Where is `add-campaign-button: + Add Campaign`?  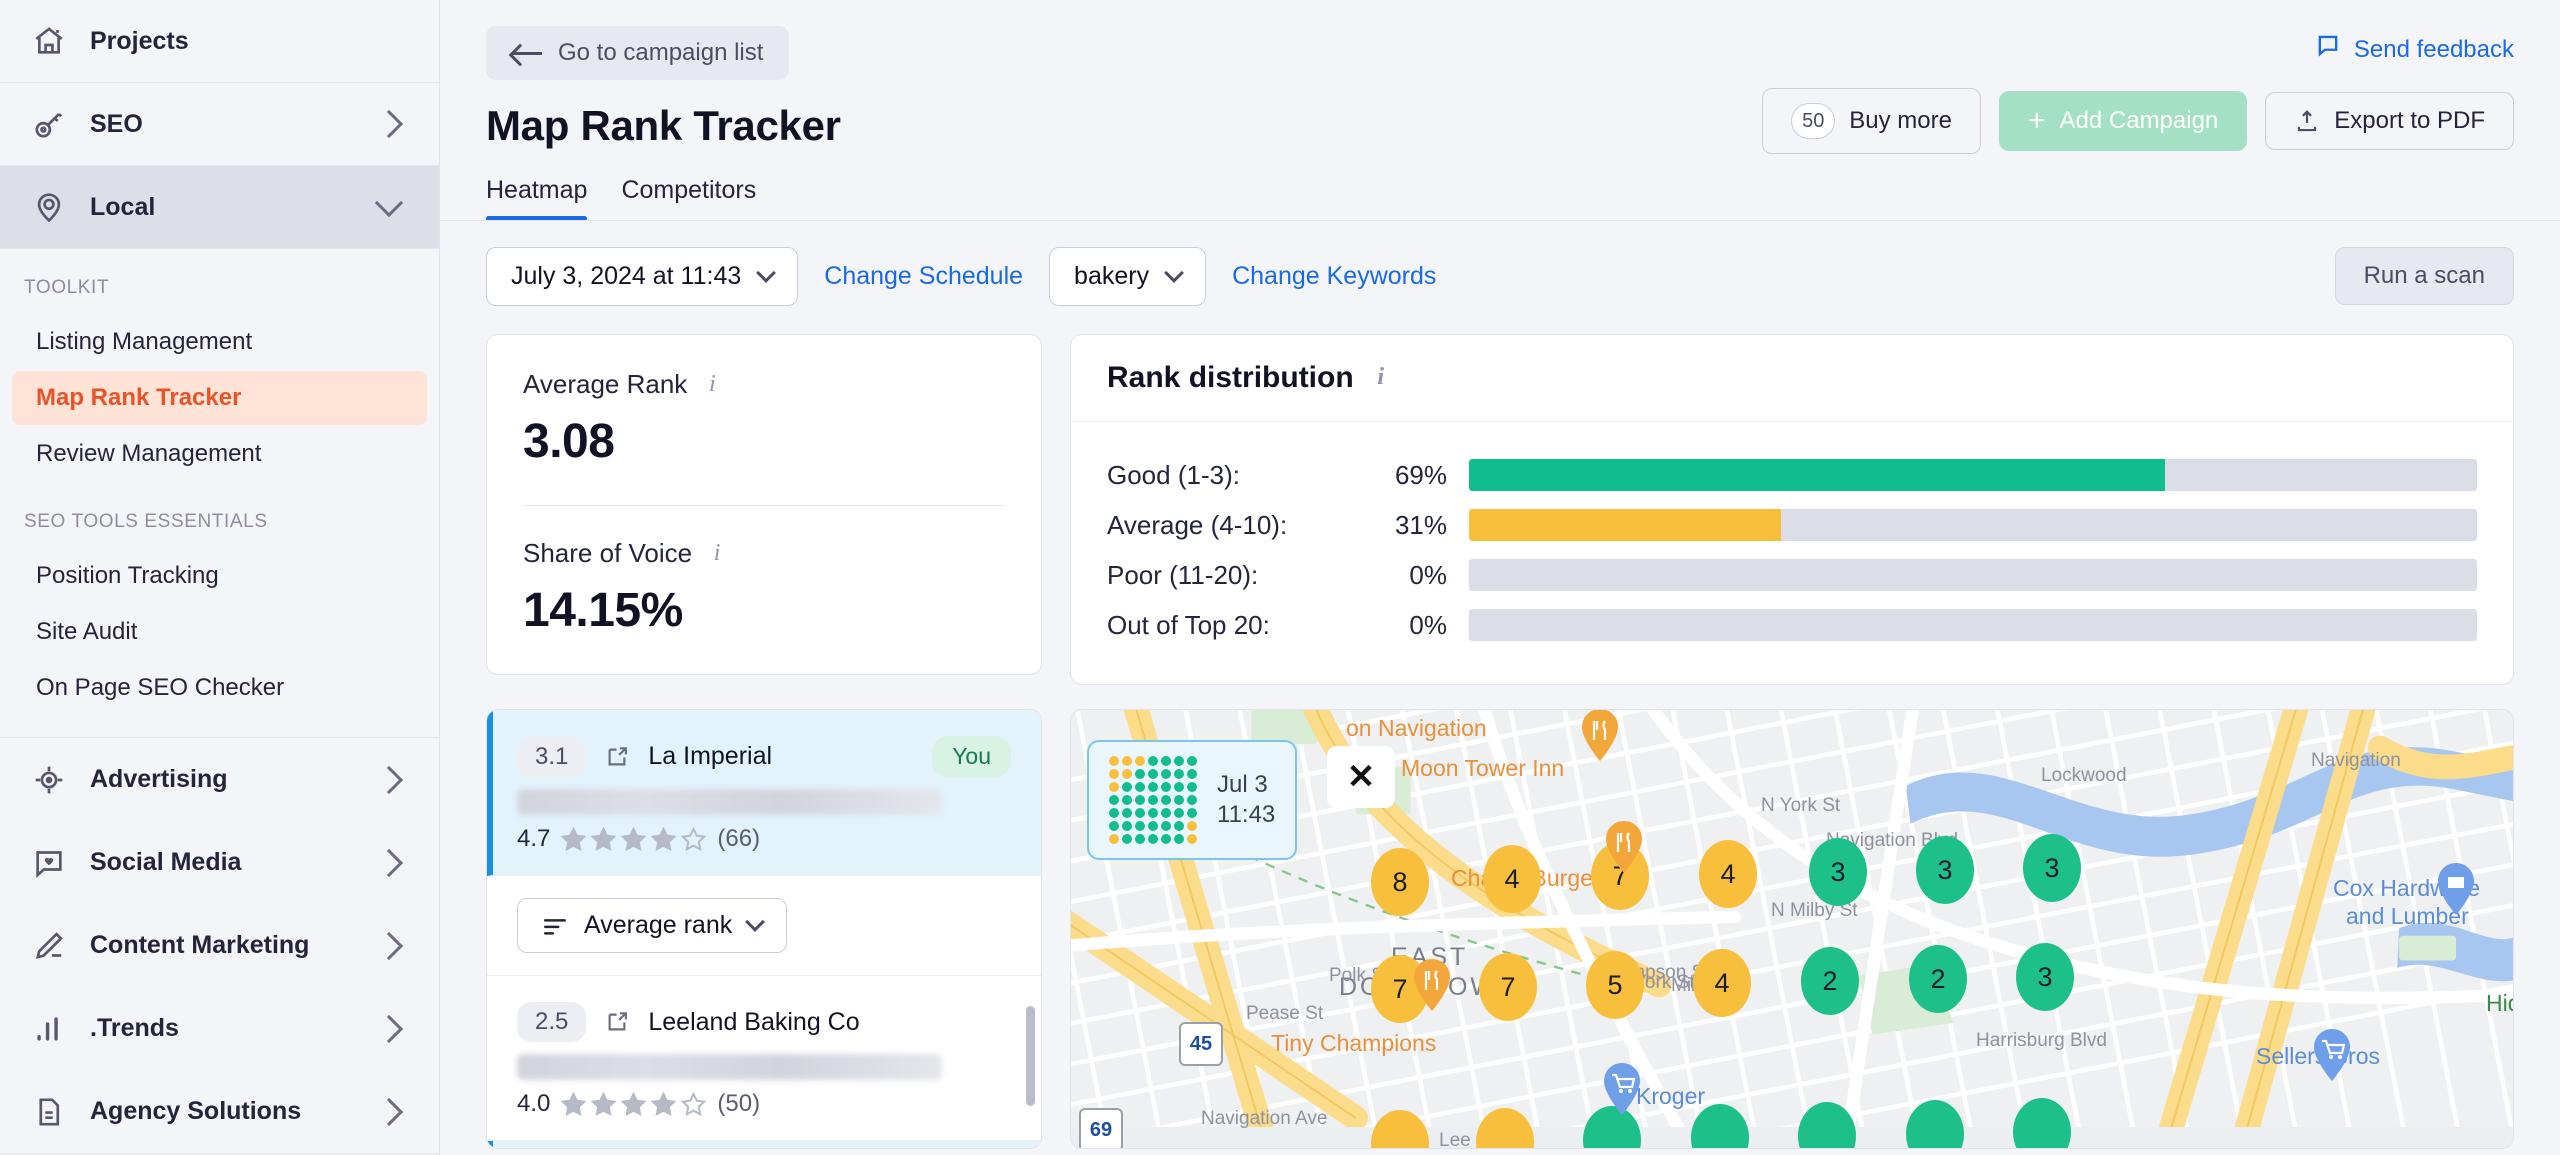 add-campaign-button: + Add Campaign is located at coordinates (2123, 121).